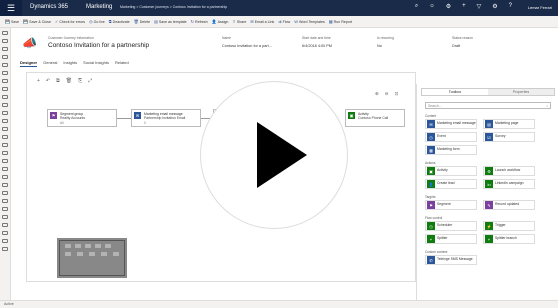 The height and width of the screenshot is (308, 558). Describe the element at coordinates (430, 163) in the screenshot. I see `toolbox-group-header: Actions` at that location.